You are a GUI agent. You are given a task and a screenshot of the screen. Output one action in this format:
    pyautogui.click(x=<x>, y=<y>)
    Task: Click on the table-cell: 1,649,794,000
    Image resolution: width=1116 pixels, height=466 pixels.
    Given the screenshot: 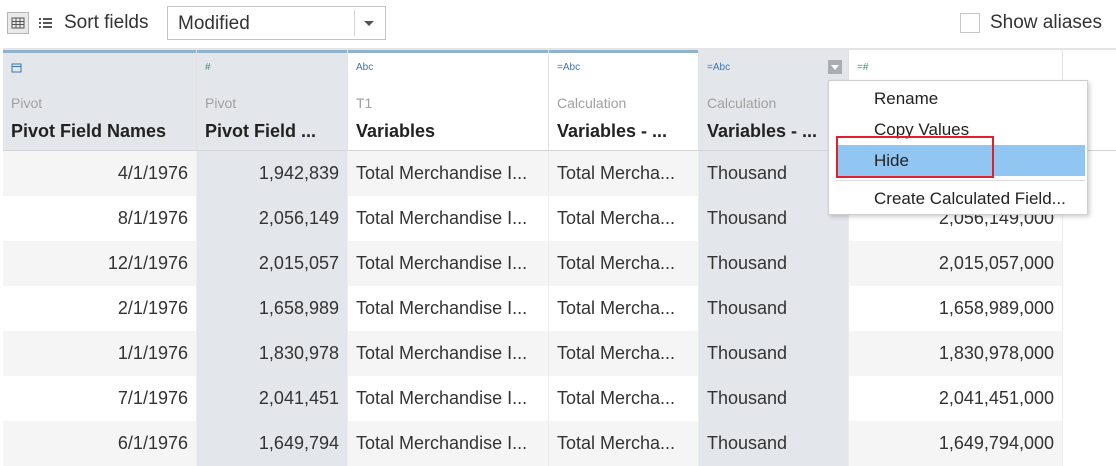 What is the action you would take?
    pyautogui.click(x=956, y=443)
    